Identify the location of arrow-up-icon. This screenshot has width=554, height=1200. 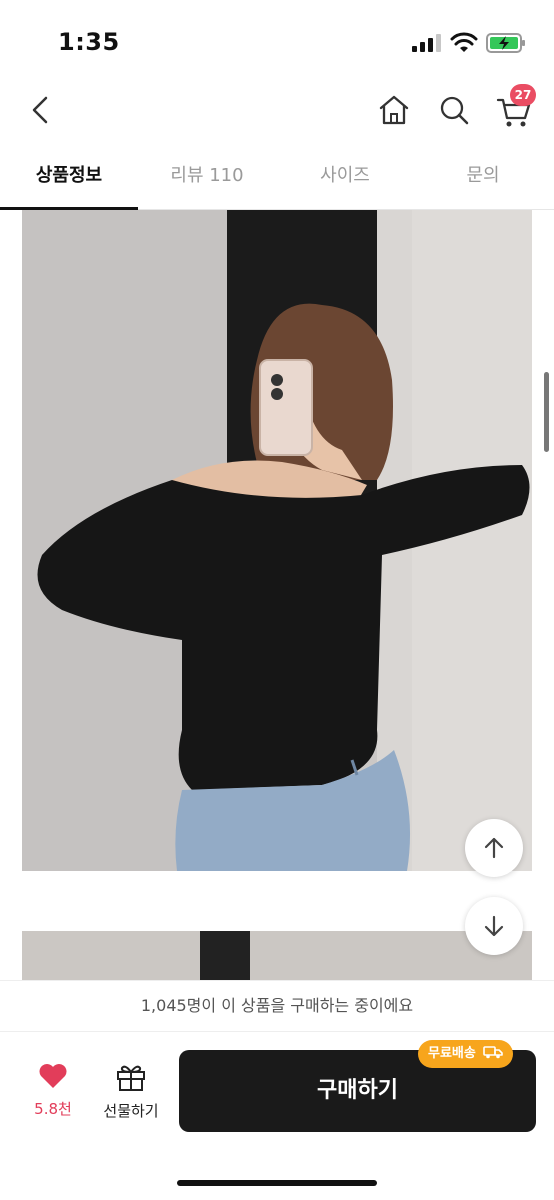
(494, 848).